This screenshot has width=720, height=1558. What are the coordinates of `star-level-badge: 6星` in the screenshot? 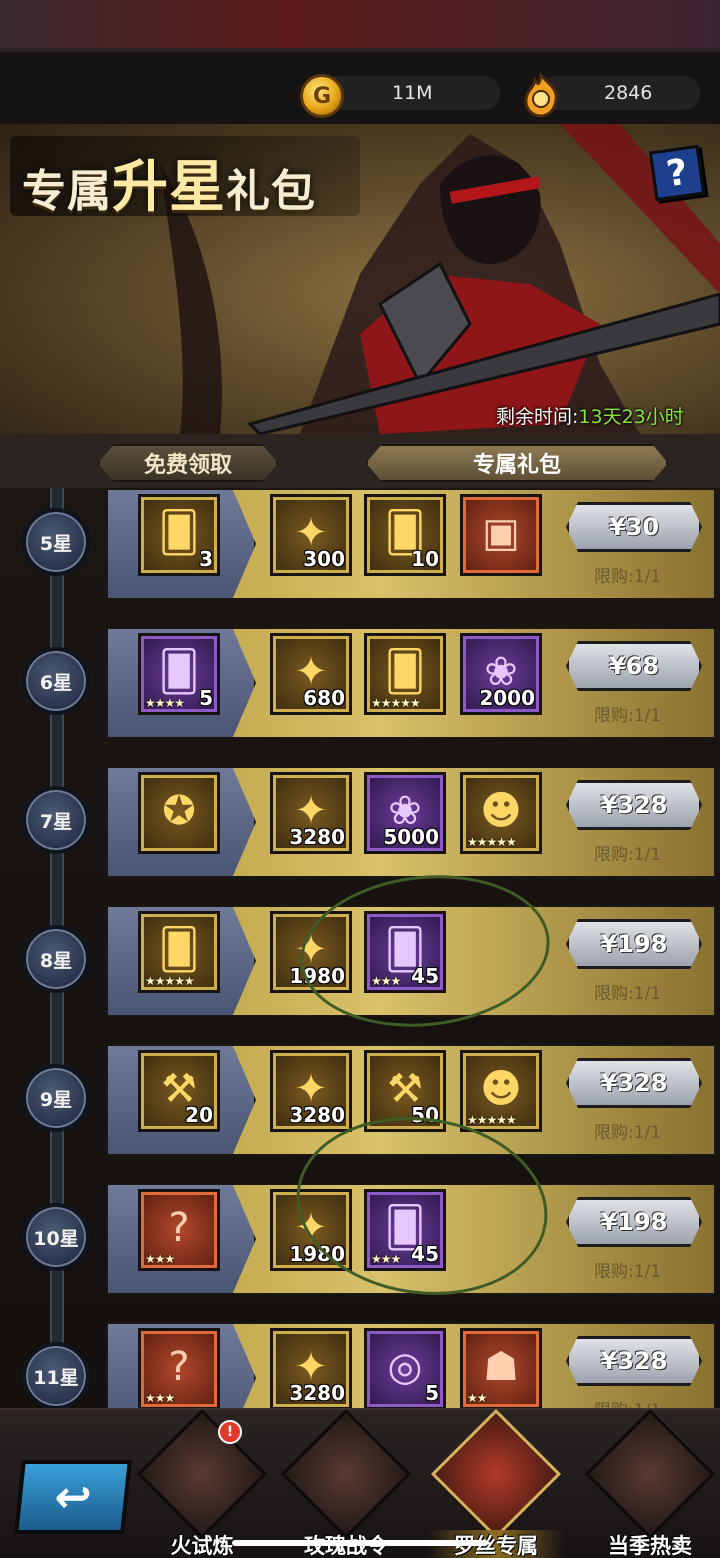 It's located at (56, 681).